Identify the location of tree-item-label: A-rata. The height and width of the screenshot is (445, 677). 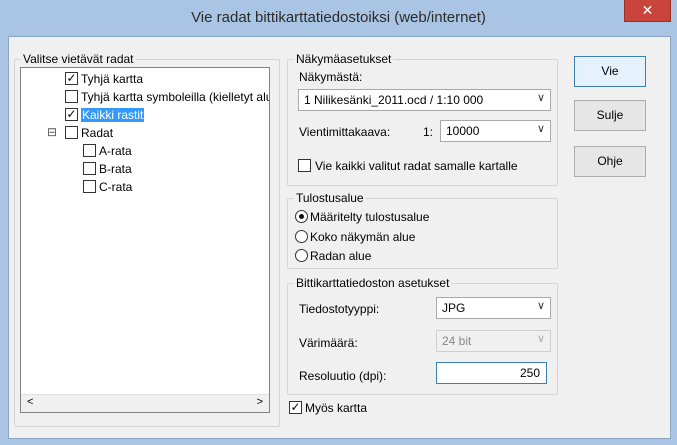
(115, 151).